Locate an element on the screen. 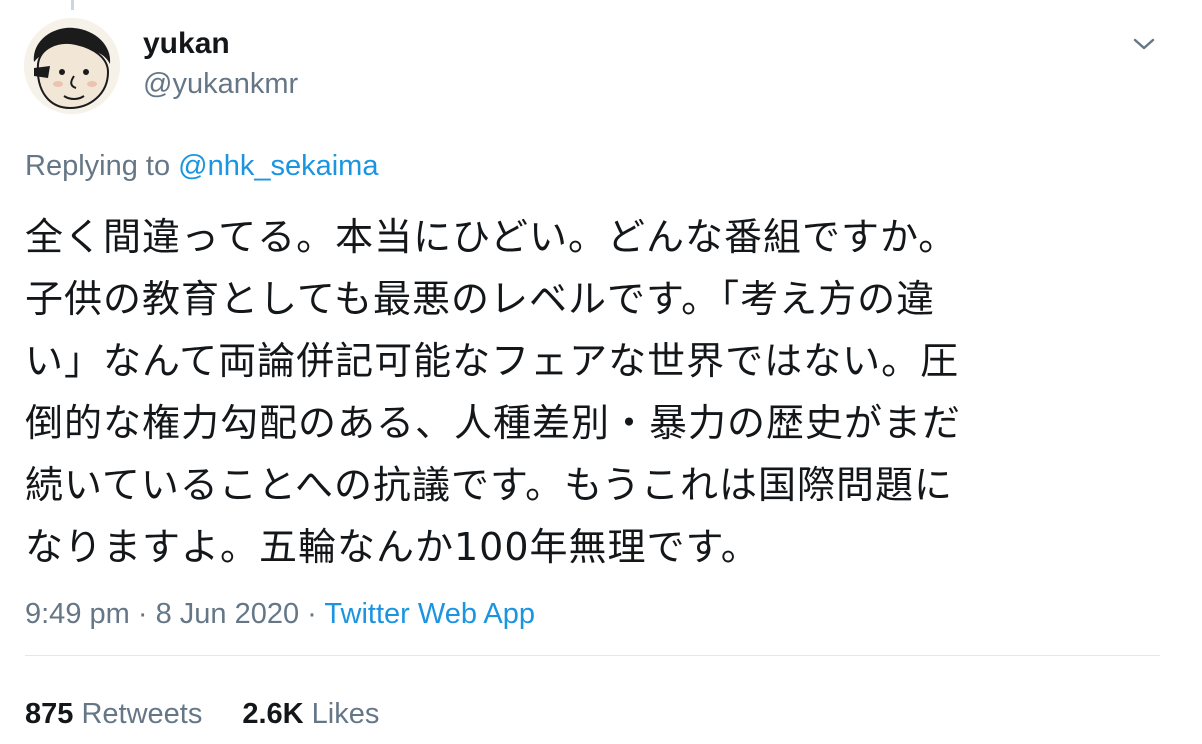  more-options-button is located at coordinates (1144, 44).